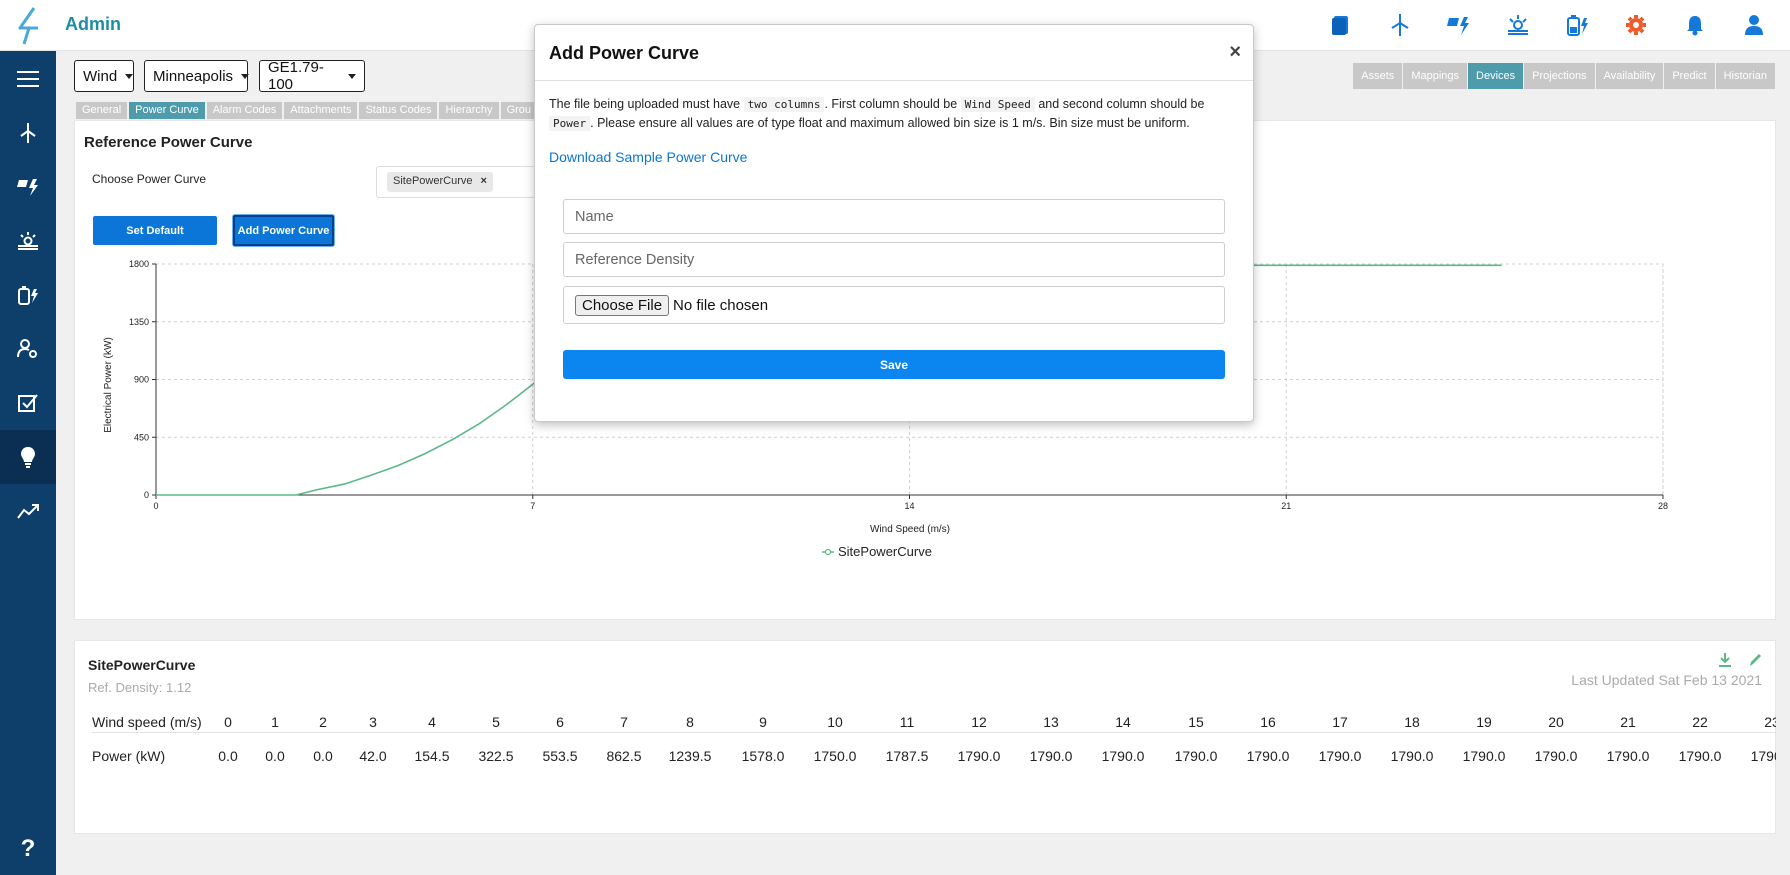  Describe the element at coordinates (373, 756) in the screenshot. I see `power-cell: 42.0` at that location.